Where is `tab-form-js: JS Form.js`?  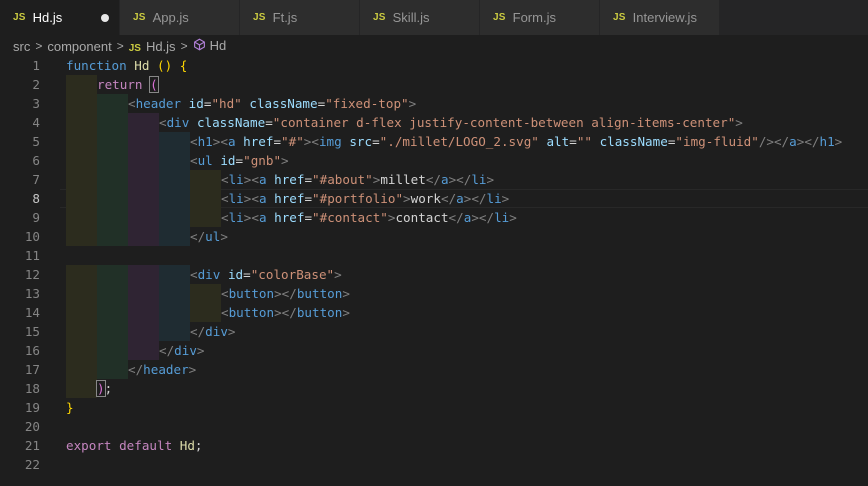 tab-form-js: JS Form.js is located at coordinates (540, 17).